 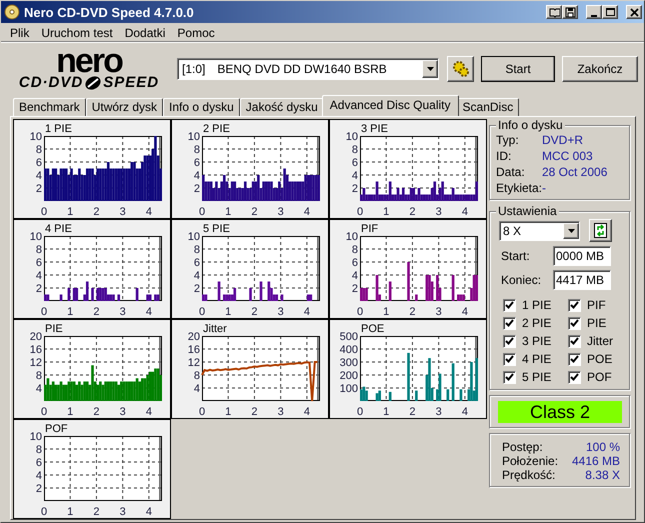 What do you see at coordinates (515, 256) in the screenshot?
I see `field-label: Start:` at bounding box center [515, 256].